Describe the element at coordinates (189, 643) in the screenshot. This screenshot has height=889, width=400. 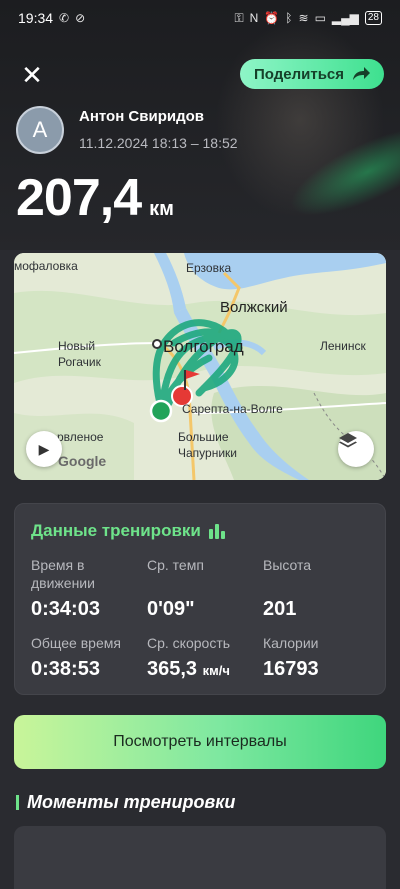
I see `stat-label: Ср. скорость` at that location.